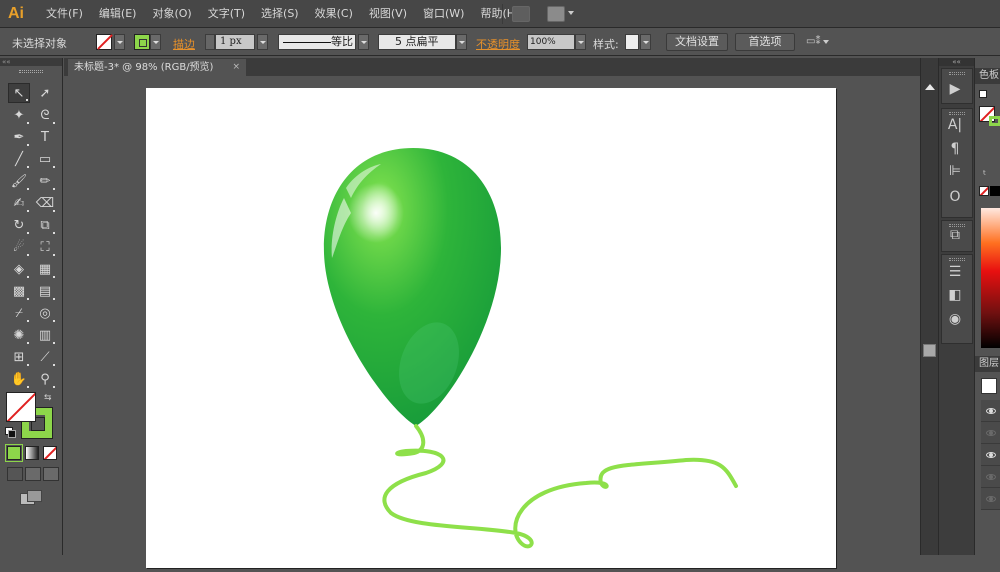  I want to click on fill-swatch, so click(104, 42).